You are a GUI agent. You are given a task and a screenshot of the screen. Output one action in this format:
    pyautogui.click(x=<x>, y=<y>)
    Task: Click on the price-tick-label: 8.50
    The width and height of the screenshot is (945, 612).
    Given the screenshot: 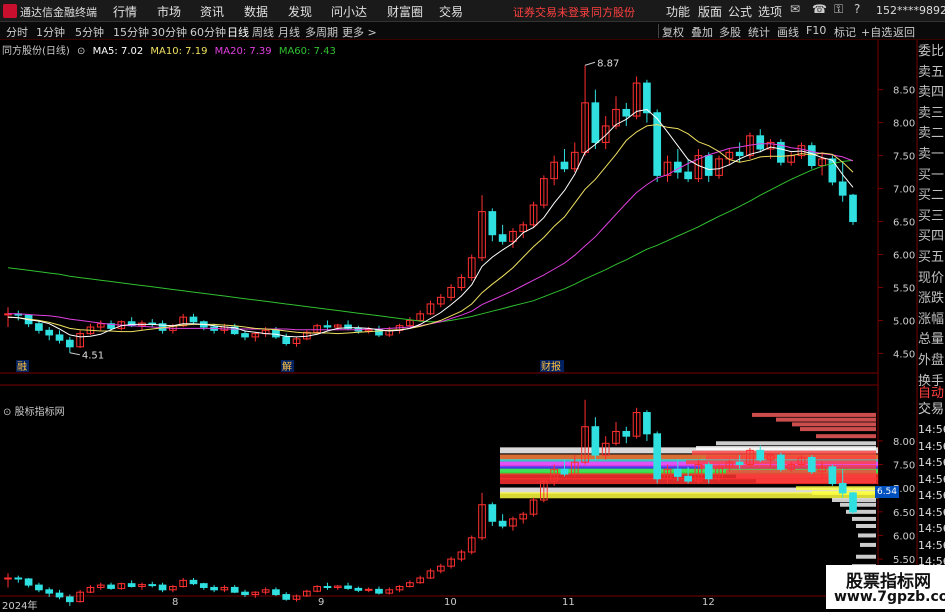 What is the action you would take?
    pyautogui.click(x=904, y=91)
    